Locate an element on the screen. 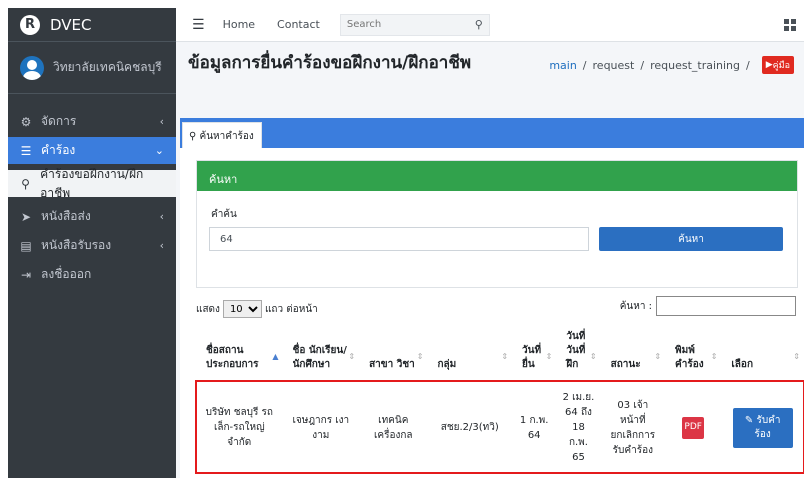 The height and width of the screenshot is (478, 804). column-label: สาขา วิชา is located at coordinates (392, 364).